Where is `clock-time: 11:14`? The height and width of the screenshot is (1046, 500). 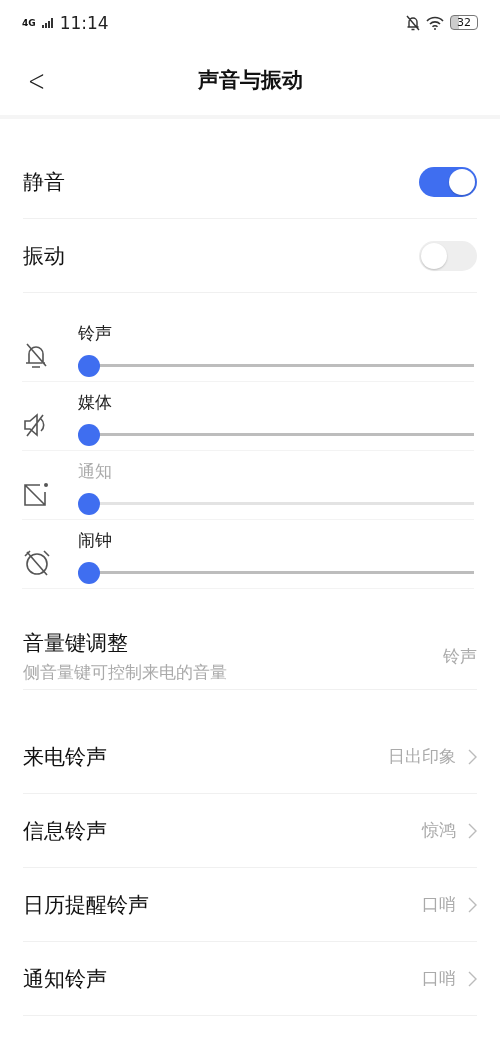 clock-time: 11:14 is located at coordinates (84, 22).